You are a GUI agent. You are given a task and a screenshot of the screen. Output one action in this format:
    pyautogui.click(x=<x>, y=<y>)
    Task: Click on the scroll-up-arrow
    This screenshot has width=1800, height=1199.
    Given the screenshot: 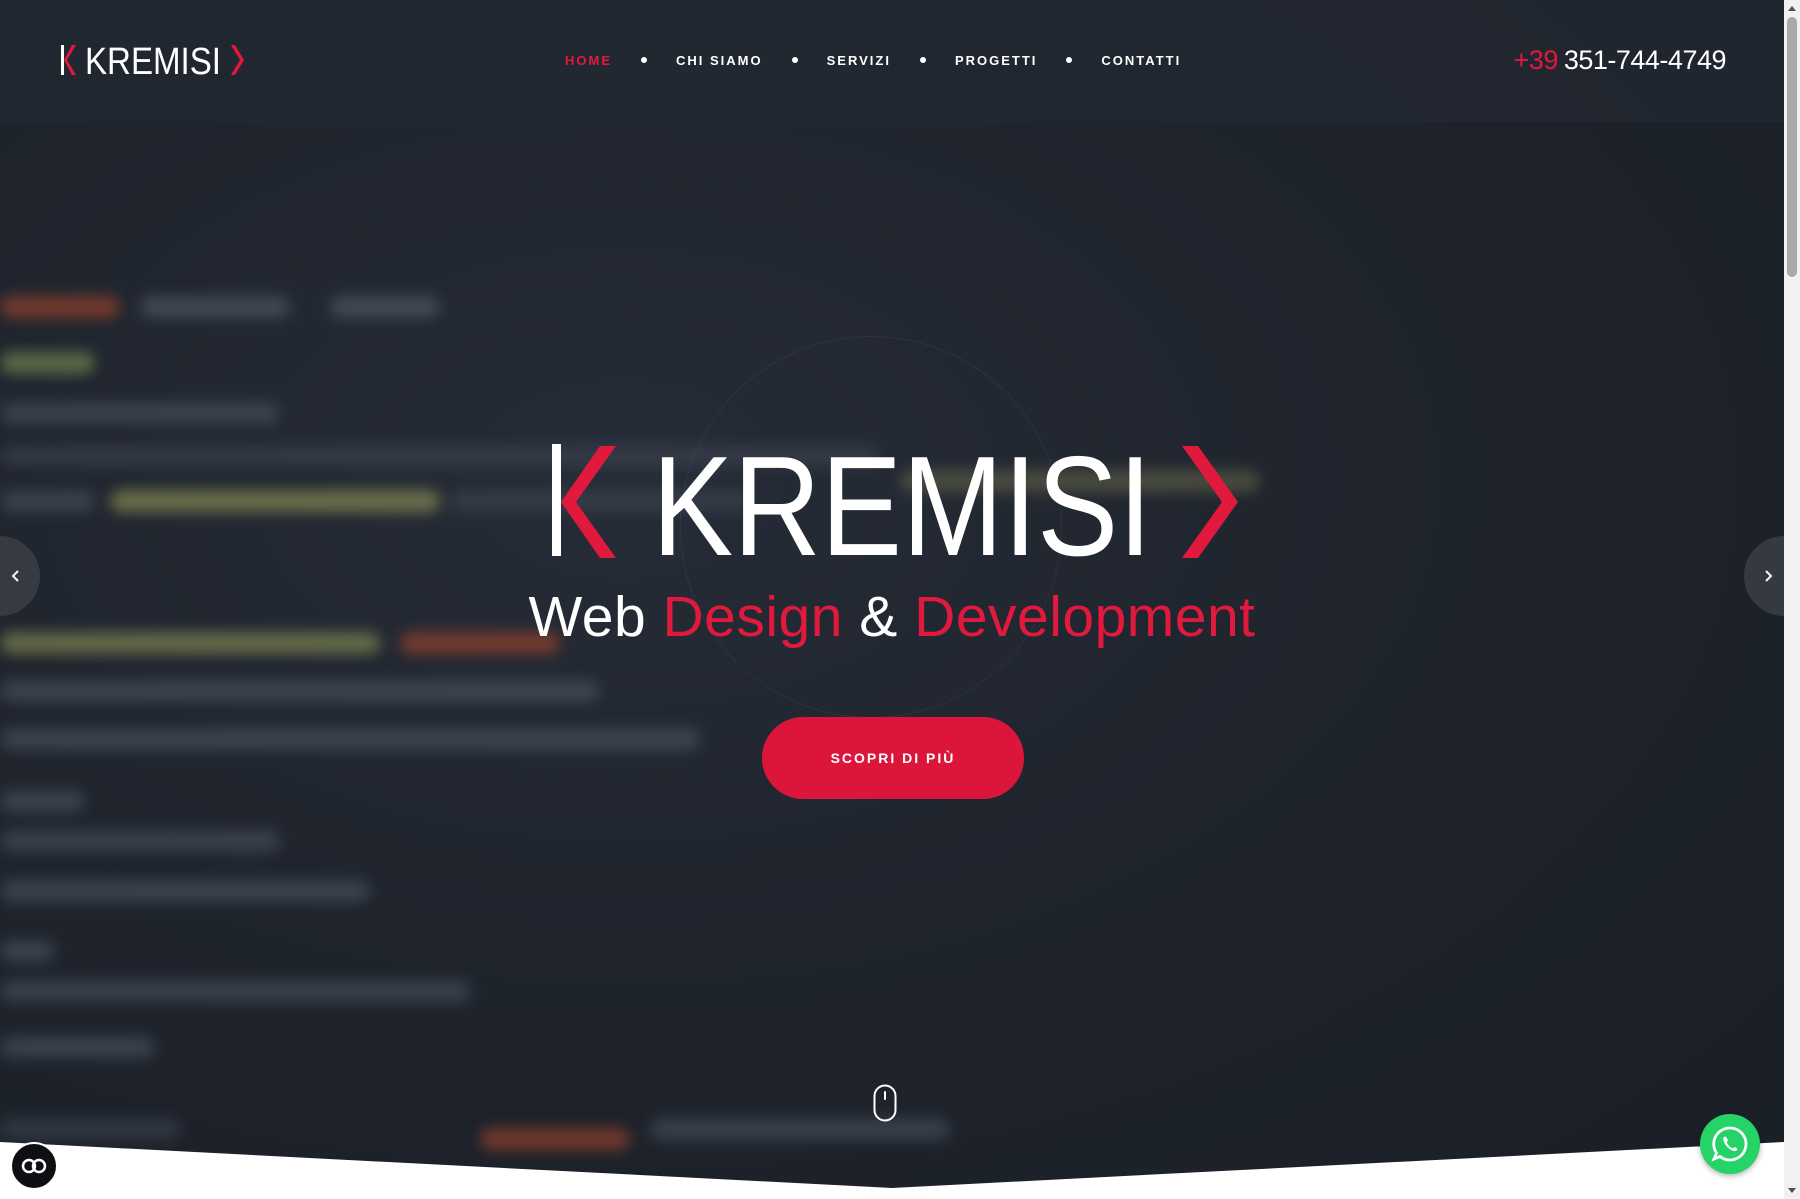 What is the action you would take?
    pyautogui.click(x=1792, y=8)
    